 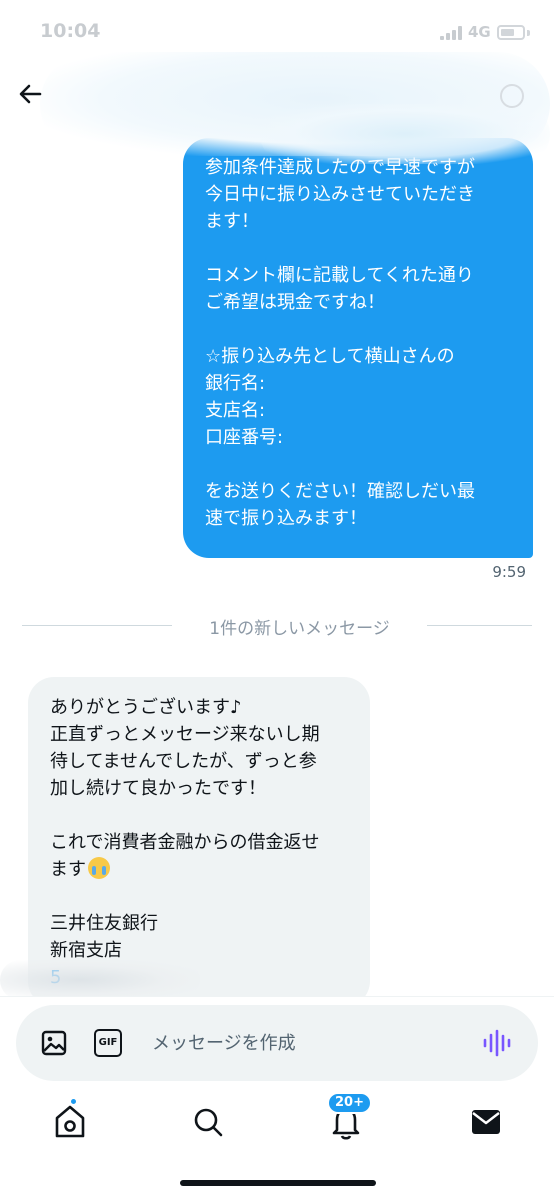 What do you see at coordinates (108, 1043) in the screenshot?
I see `gif-button: GIF` at bounding box center [108, 1043].